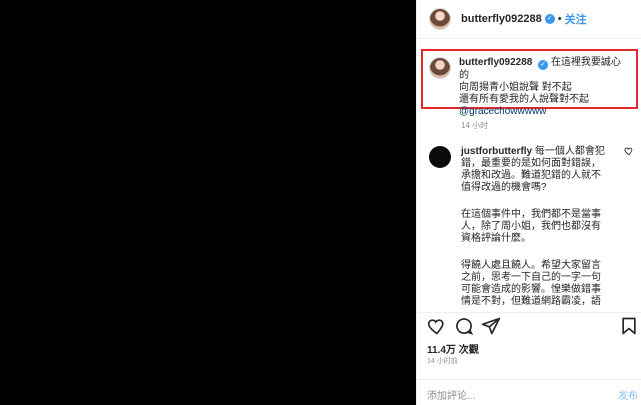 The image size is (641, 405). I want to click on caption-verified-icon: ✓, so click(543, 65).